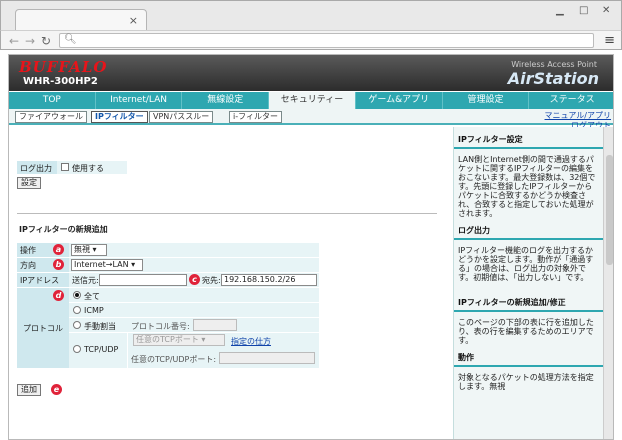  Describe the element at coordinates (606, 10) in the screenshot. I see `close-window-icon: ✕` at that location.